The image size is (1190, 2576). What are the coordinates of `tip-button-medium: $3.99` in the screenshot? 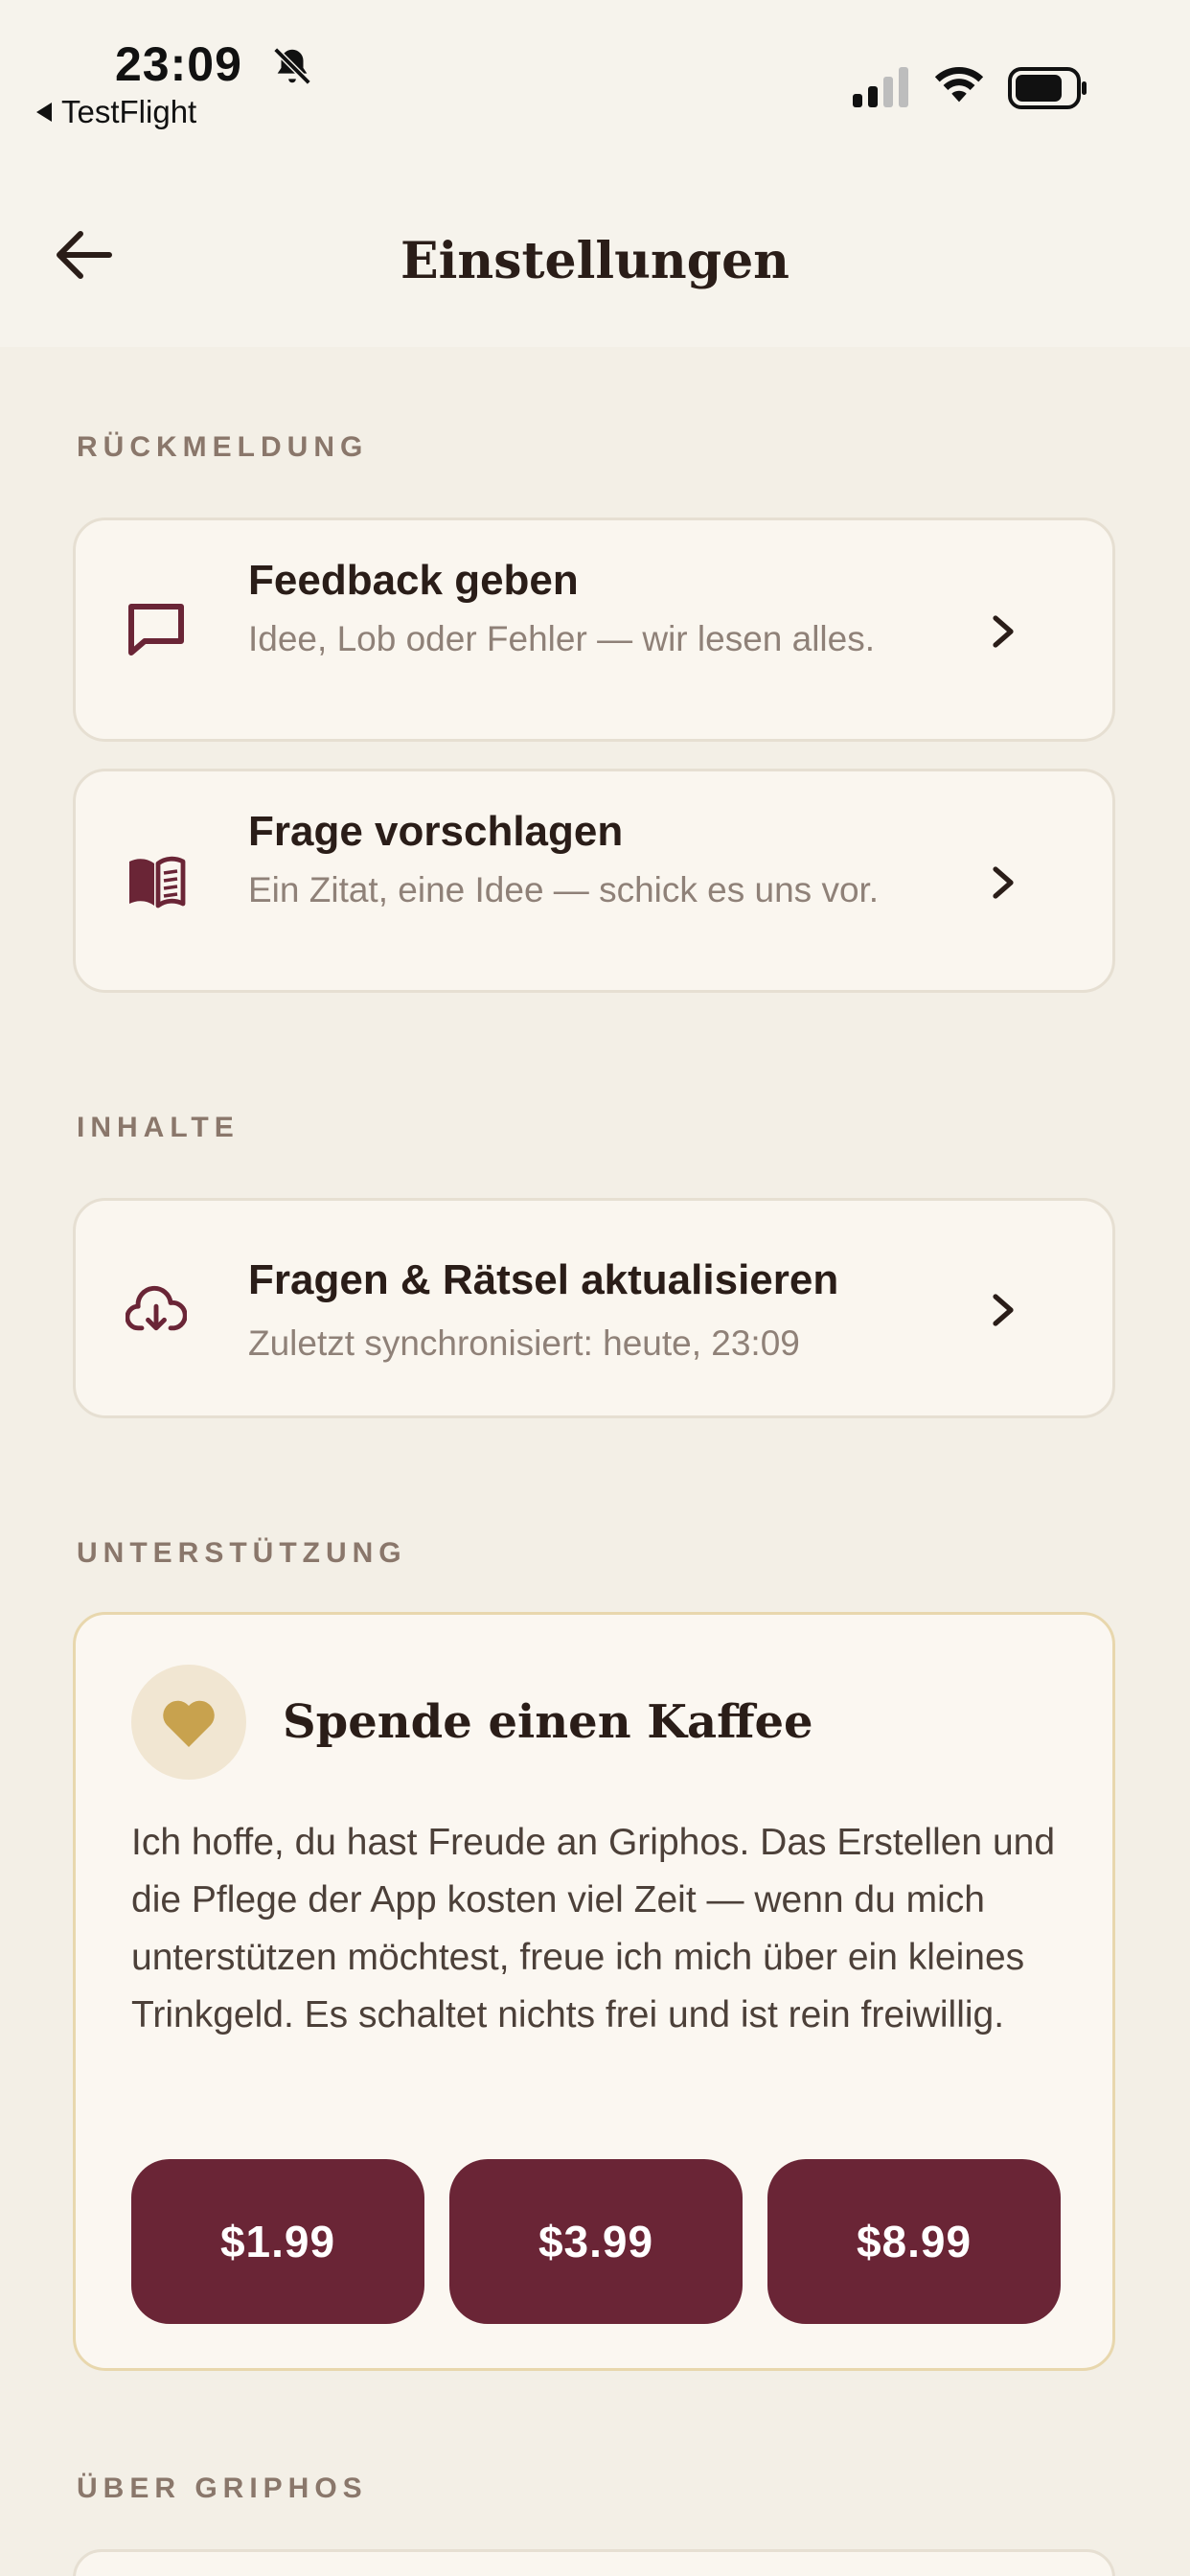 It's located at (596, 2241).